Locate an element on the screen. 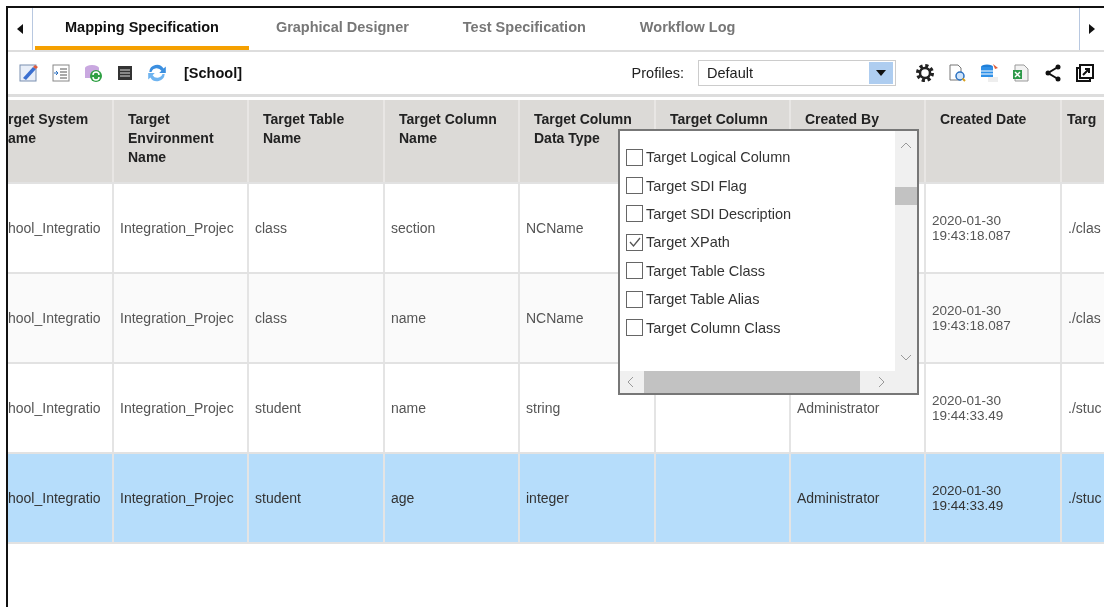 The image size is (1104, 607). table-row: hool_Integratio Integration_Projec student name string Administrator 2020-01-30 19:44:33.49 ./stuc is located at coordinates (556, 409).